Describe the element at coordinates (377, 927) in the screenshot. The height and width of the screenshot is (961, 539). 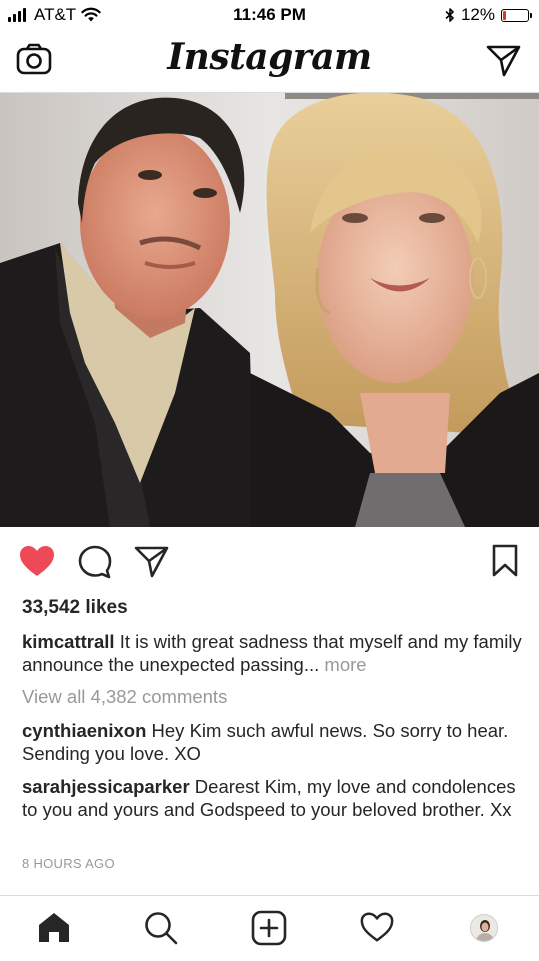
I see `activity-heart-icon` at that location.